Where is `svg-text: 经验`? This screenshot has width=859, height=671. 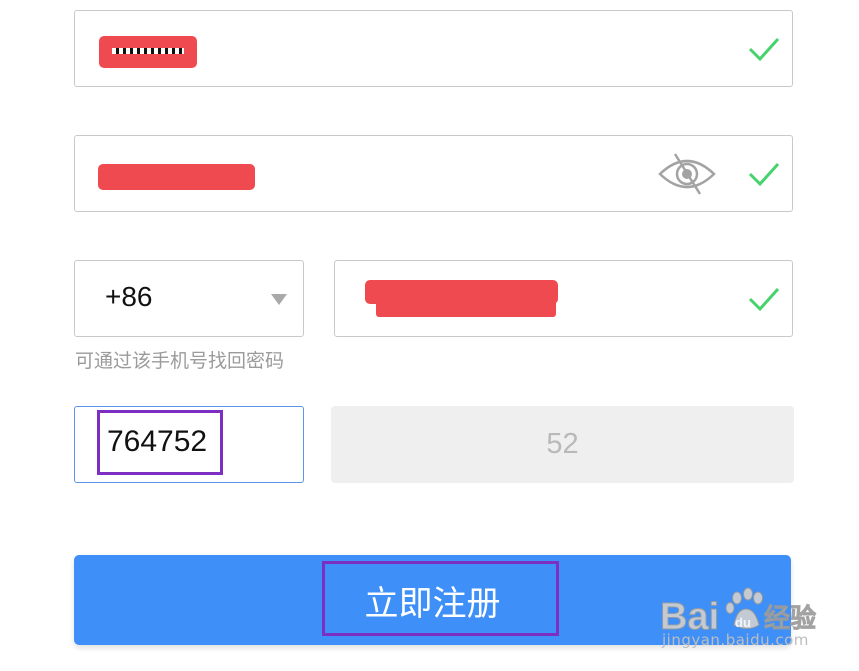 svg-text: 经验 is located at coordinates (790, 618).